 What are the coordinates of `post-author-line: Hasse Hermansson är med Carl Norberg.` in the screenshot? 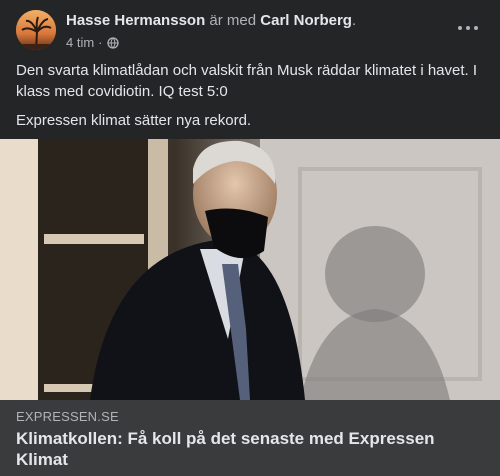 It's located at (211, 20).